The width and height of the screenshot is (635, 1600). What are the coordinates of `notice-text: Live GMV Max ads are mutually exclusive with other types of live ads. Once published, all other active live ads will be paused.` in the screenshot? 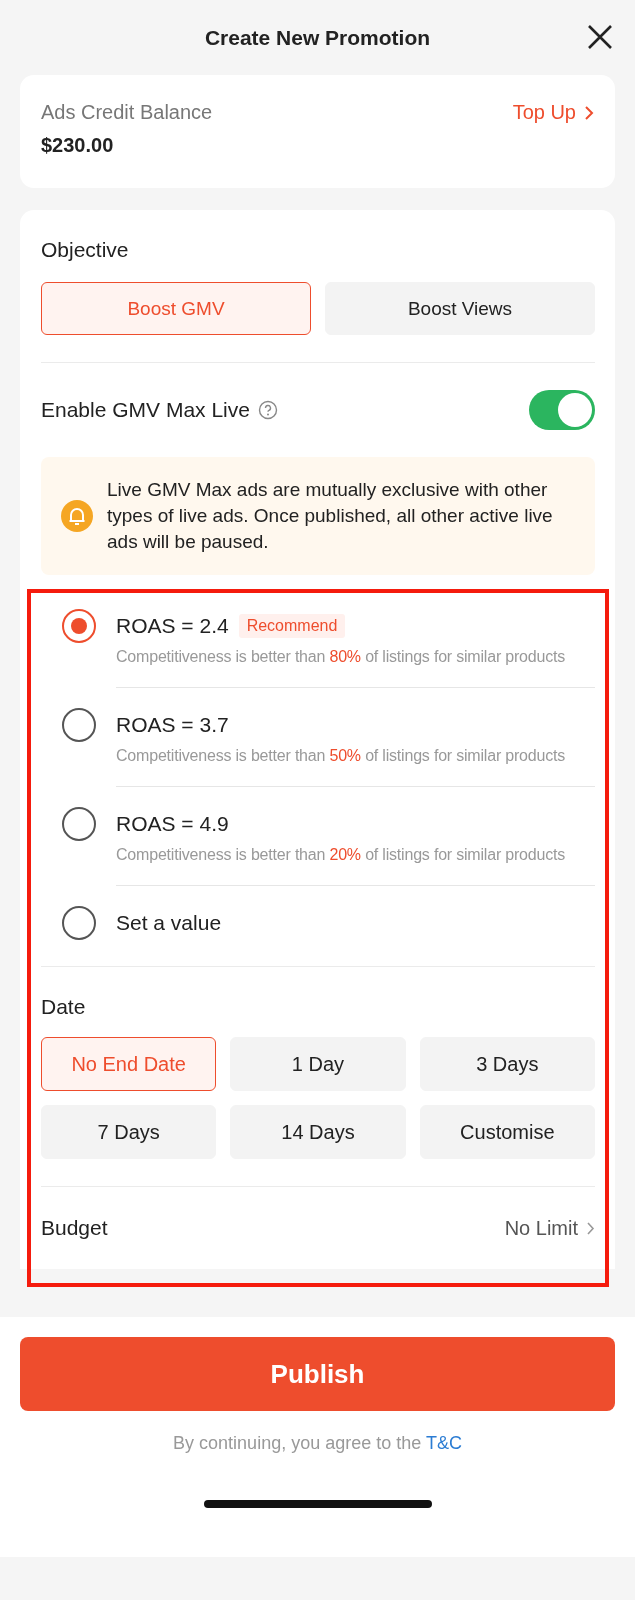 It's located at (330, 516).